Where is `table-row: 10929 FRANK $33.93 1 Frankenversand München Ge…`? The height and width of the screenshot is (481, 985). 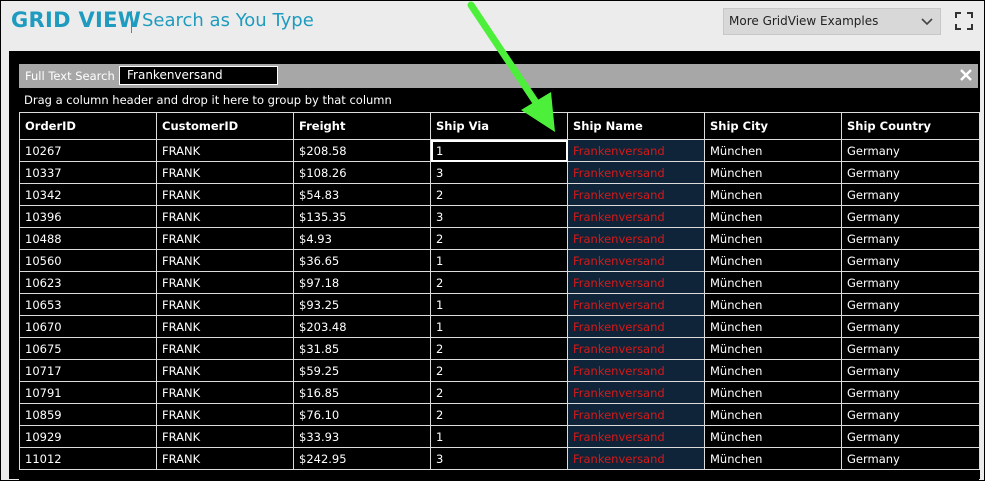 table-row: 10929 FRANK $33.93 1 Frankenversand München Ge… is located at coordinates (499, 436).